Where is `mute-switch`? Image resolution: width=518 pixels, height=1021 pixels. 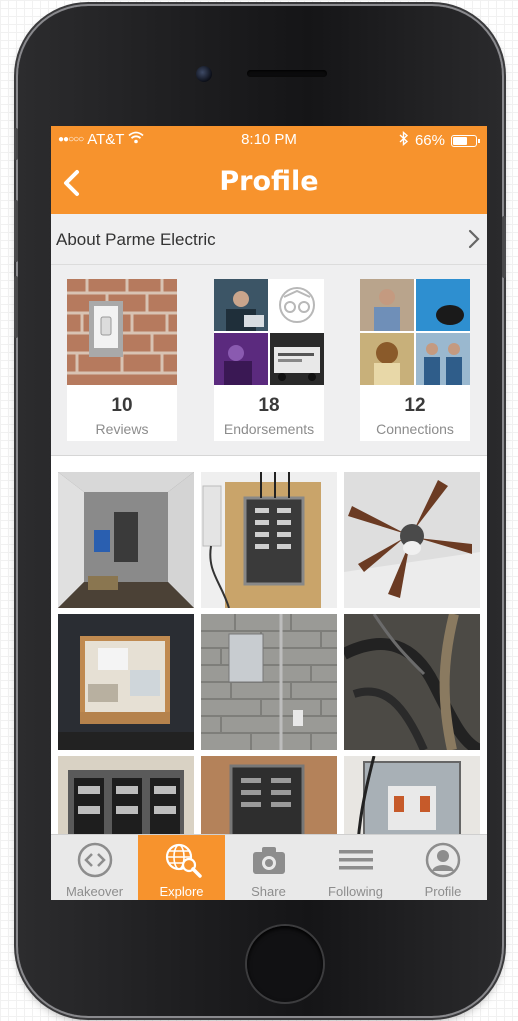
mute-switch is located at coordinates (16, 144).